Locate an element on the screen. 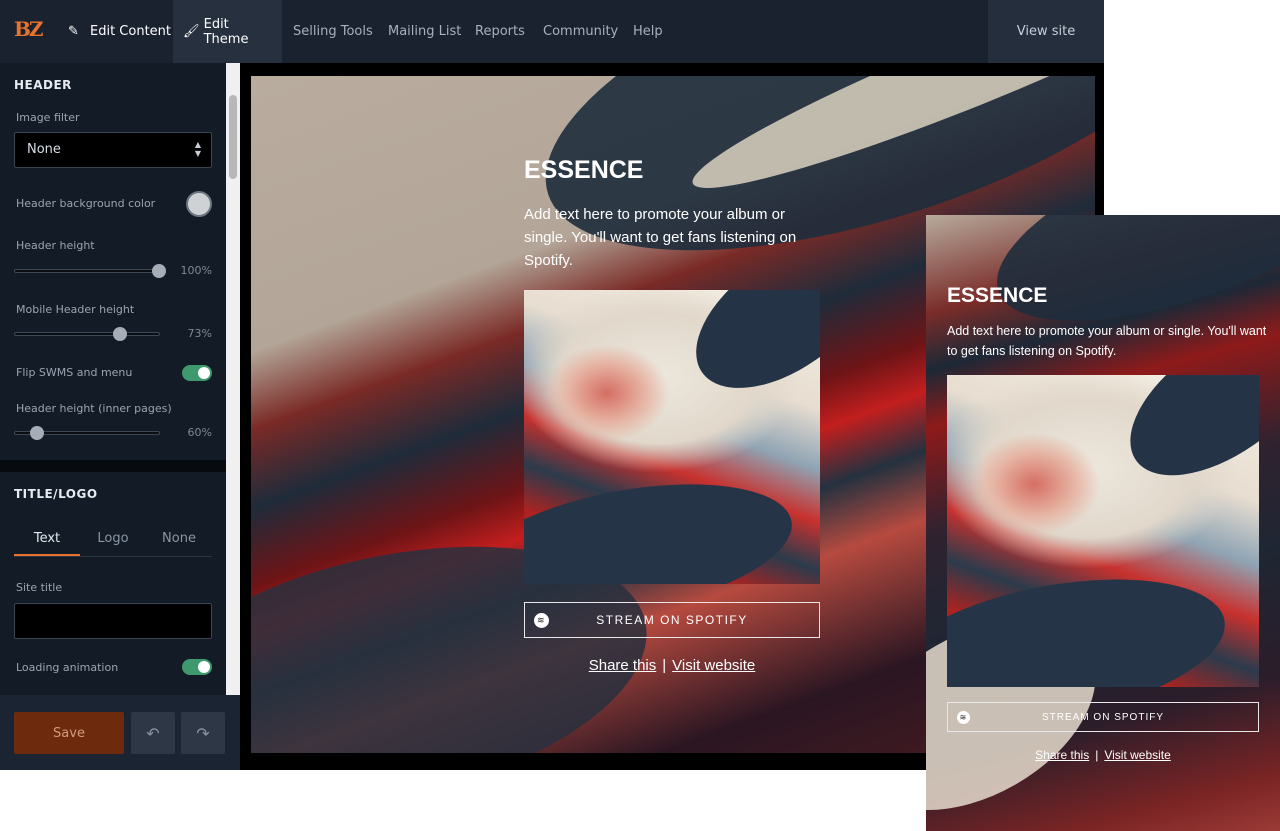 This screenshot has height=831, width=1280. sidebar-footer: Save ↶ ↷ is located at coordinates (120, 732).